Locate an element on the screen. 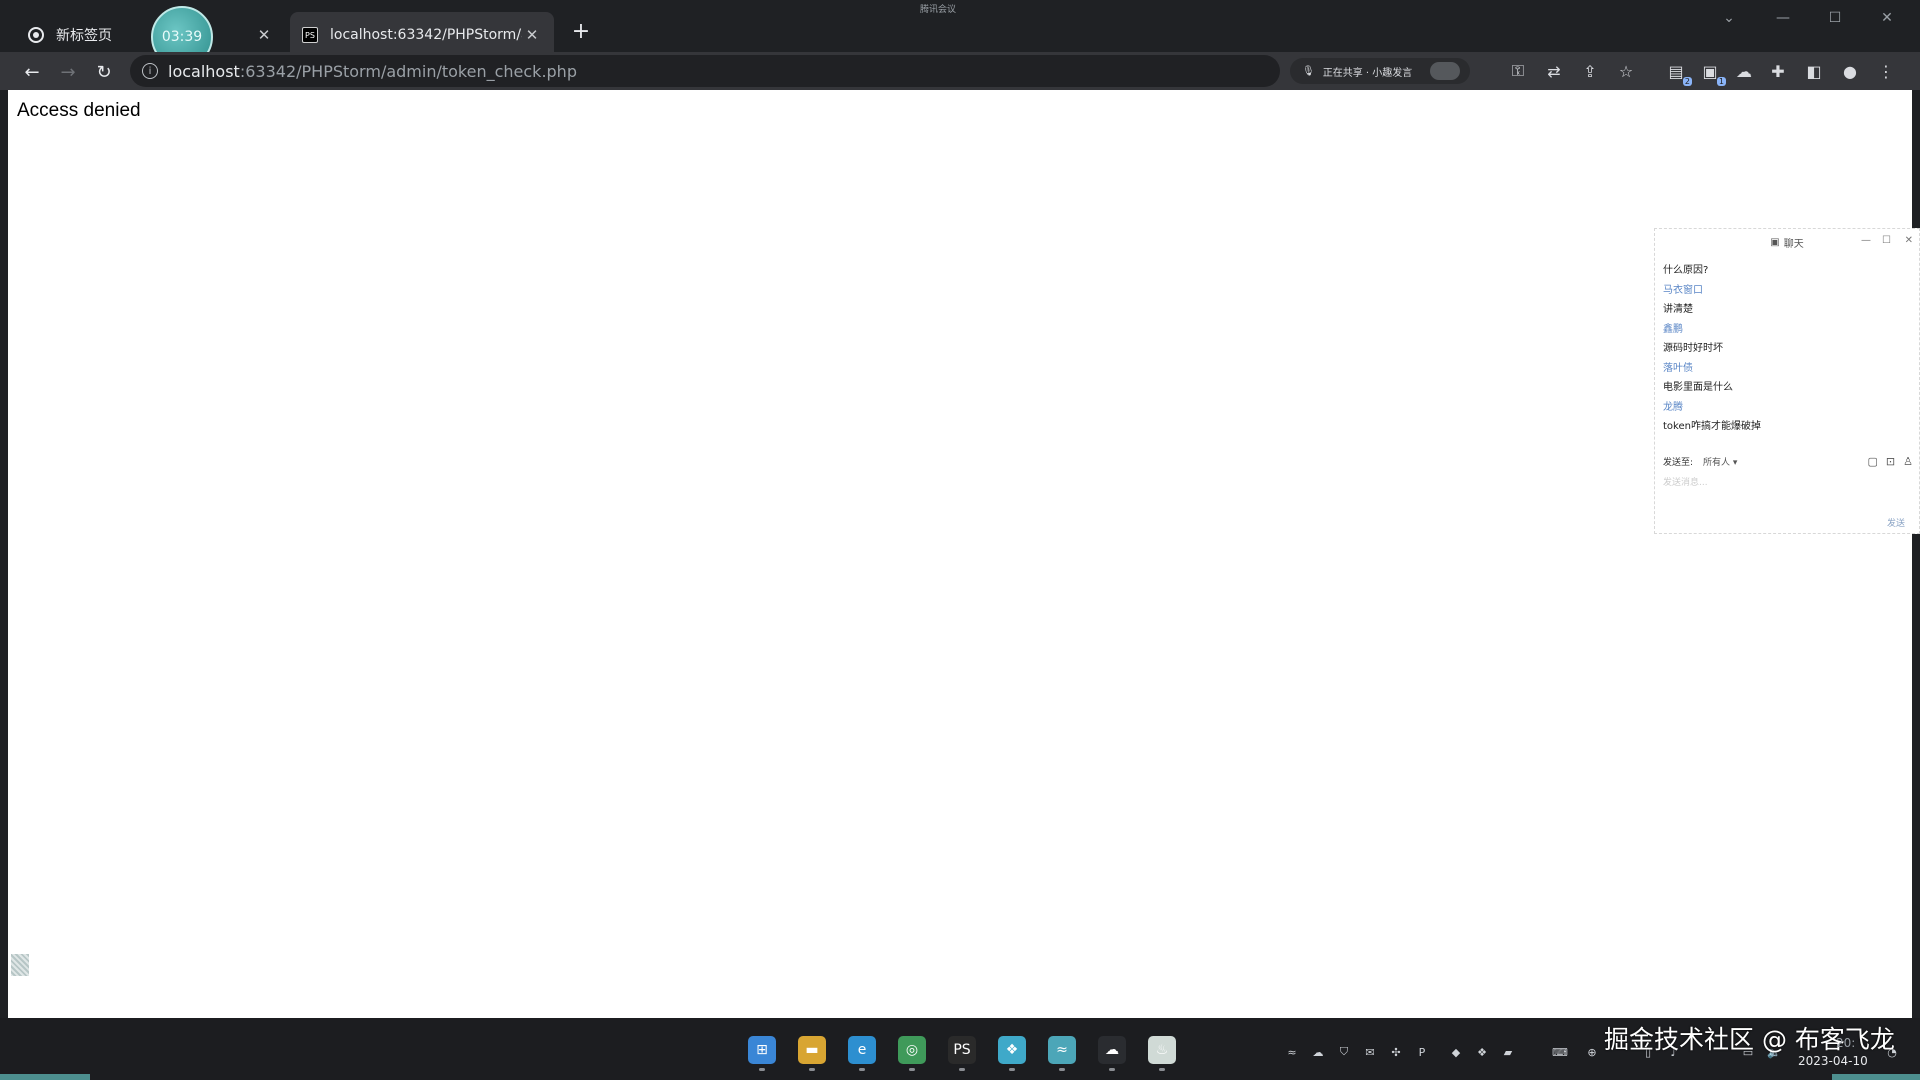  tab-title: localhost:63342/PHPStorm/ad is located at coordinates (426, 35).